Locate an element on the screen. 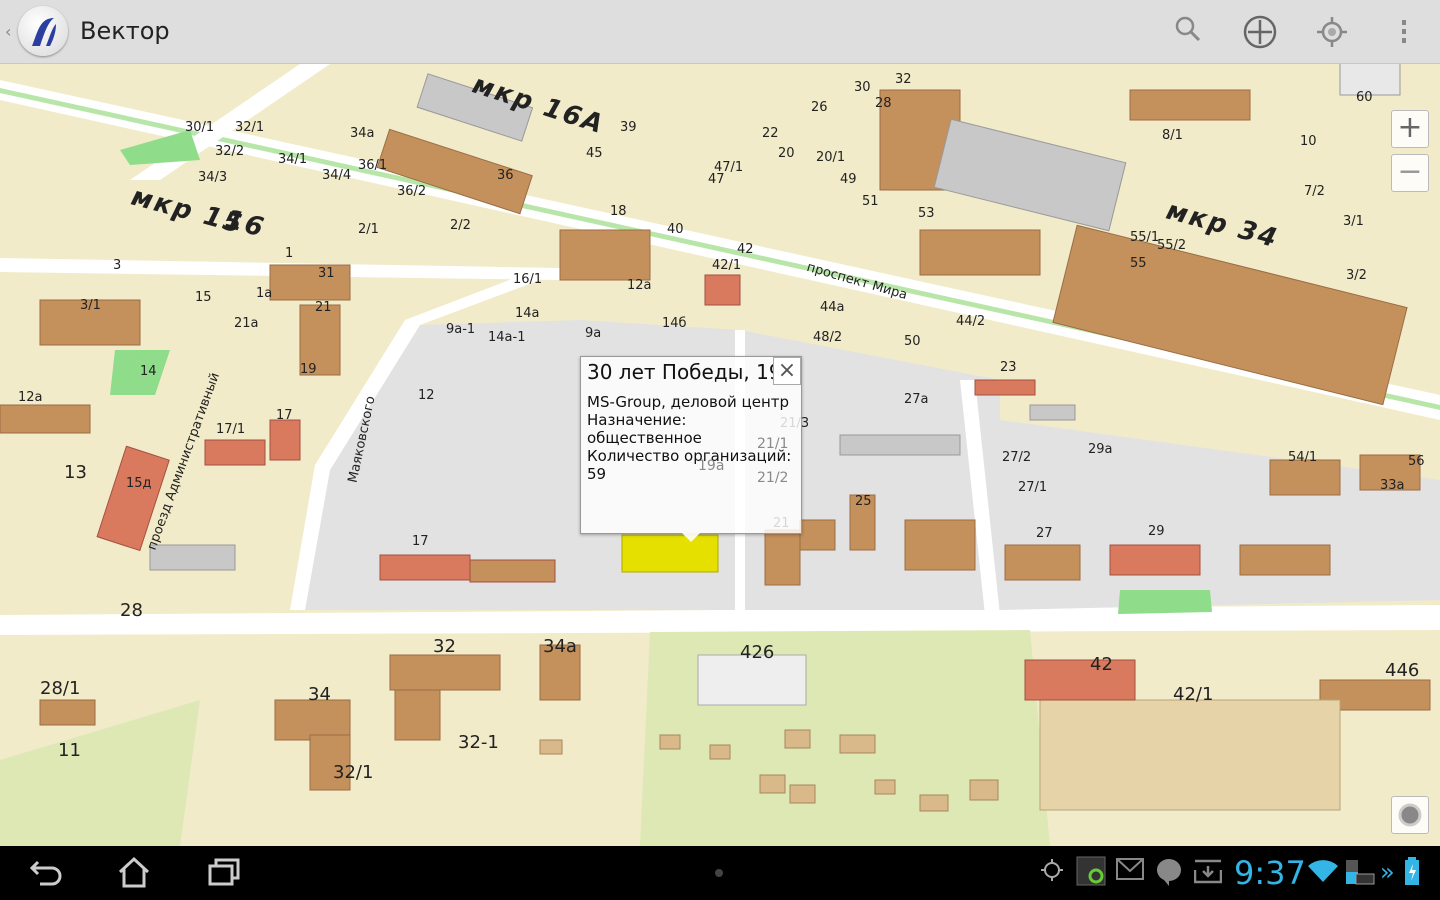 This screenshot has height=900, width=1440. house-label: 51 is located at coordinates (870, 201).